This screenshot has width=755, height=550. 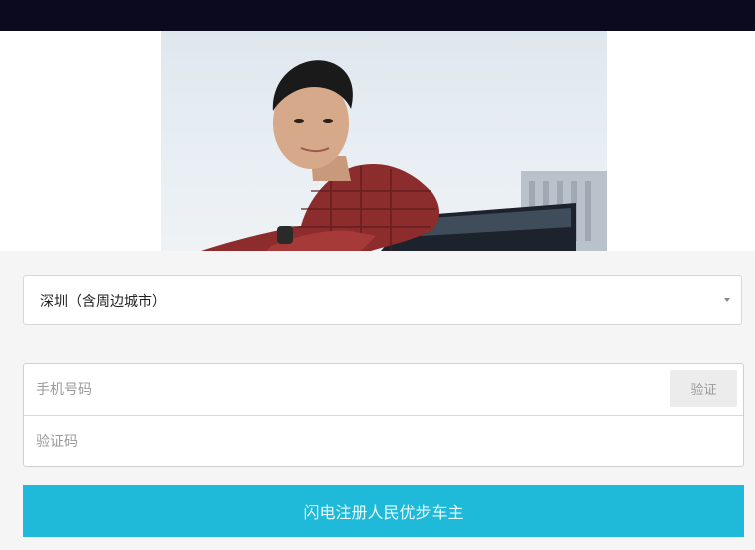 What do you see at coordinates (383, 441) in the screenshot?
I see `verification-code-input` at bounding box center [383, 441].